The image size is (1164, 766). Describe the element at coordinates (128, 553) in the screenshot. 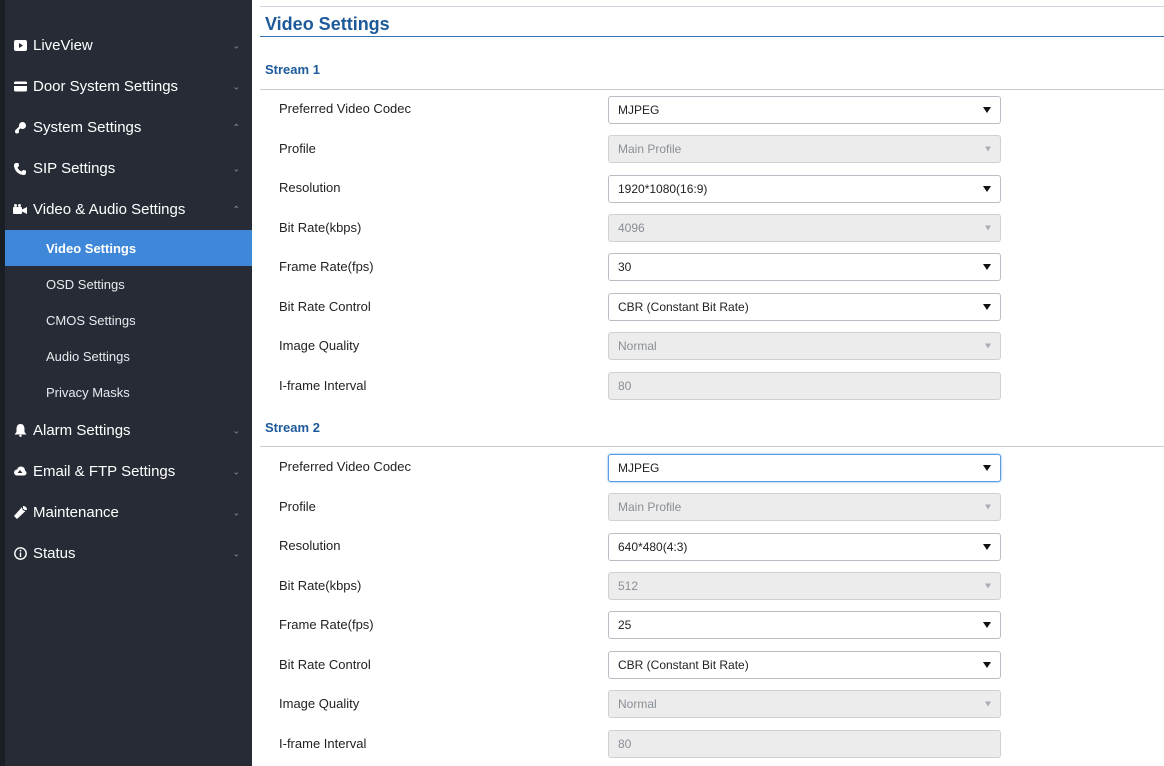

I see `sidebar-item-status: Status ⌄` at that location.